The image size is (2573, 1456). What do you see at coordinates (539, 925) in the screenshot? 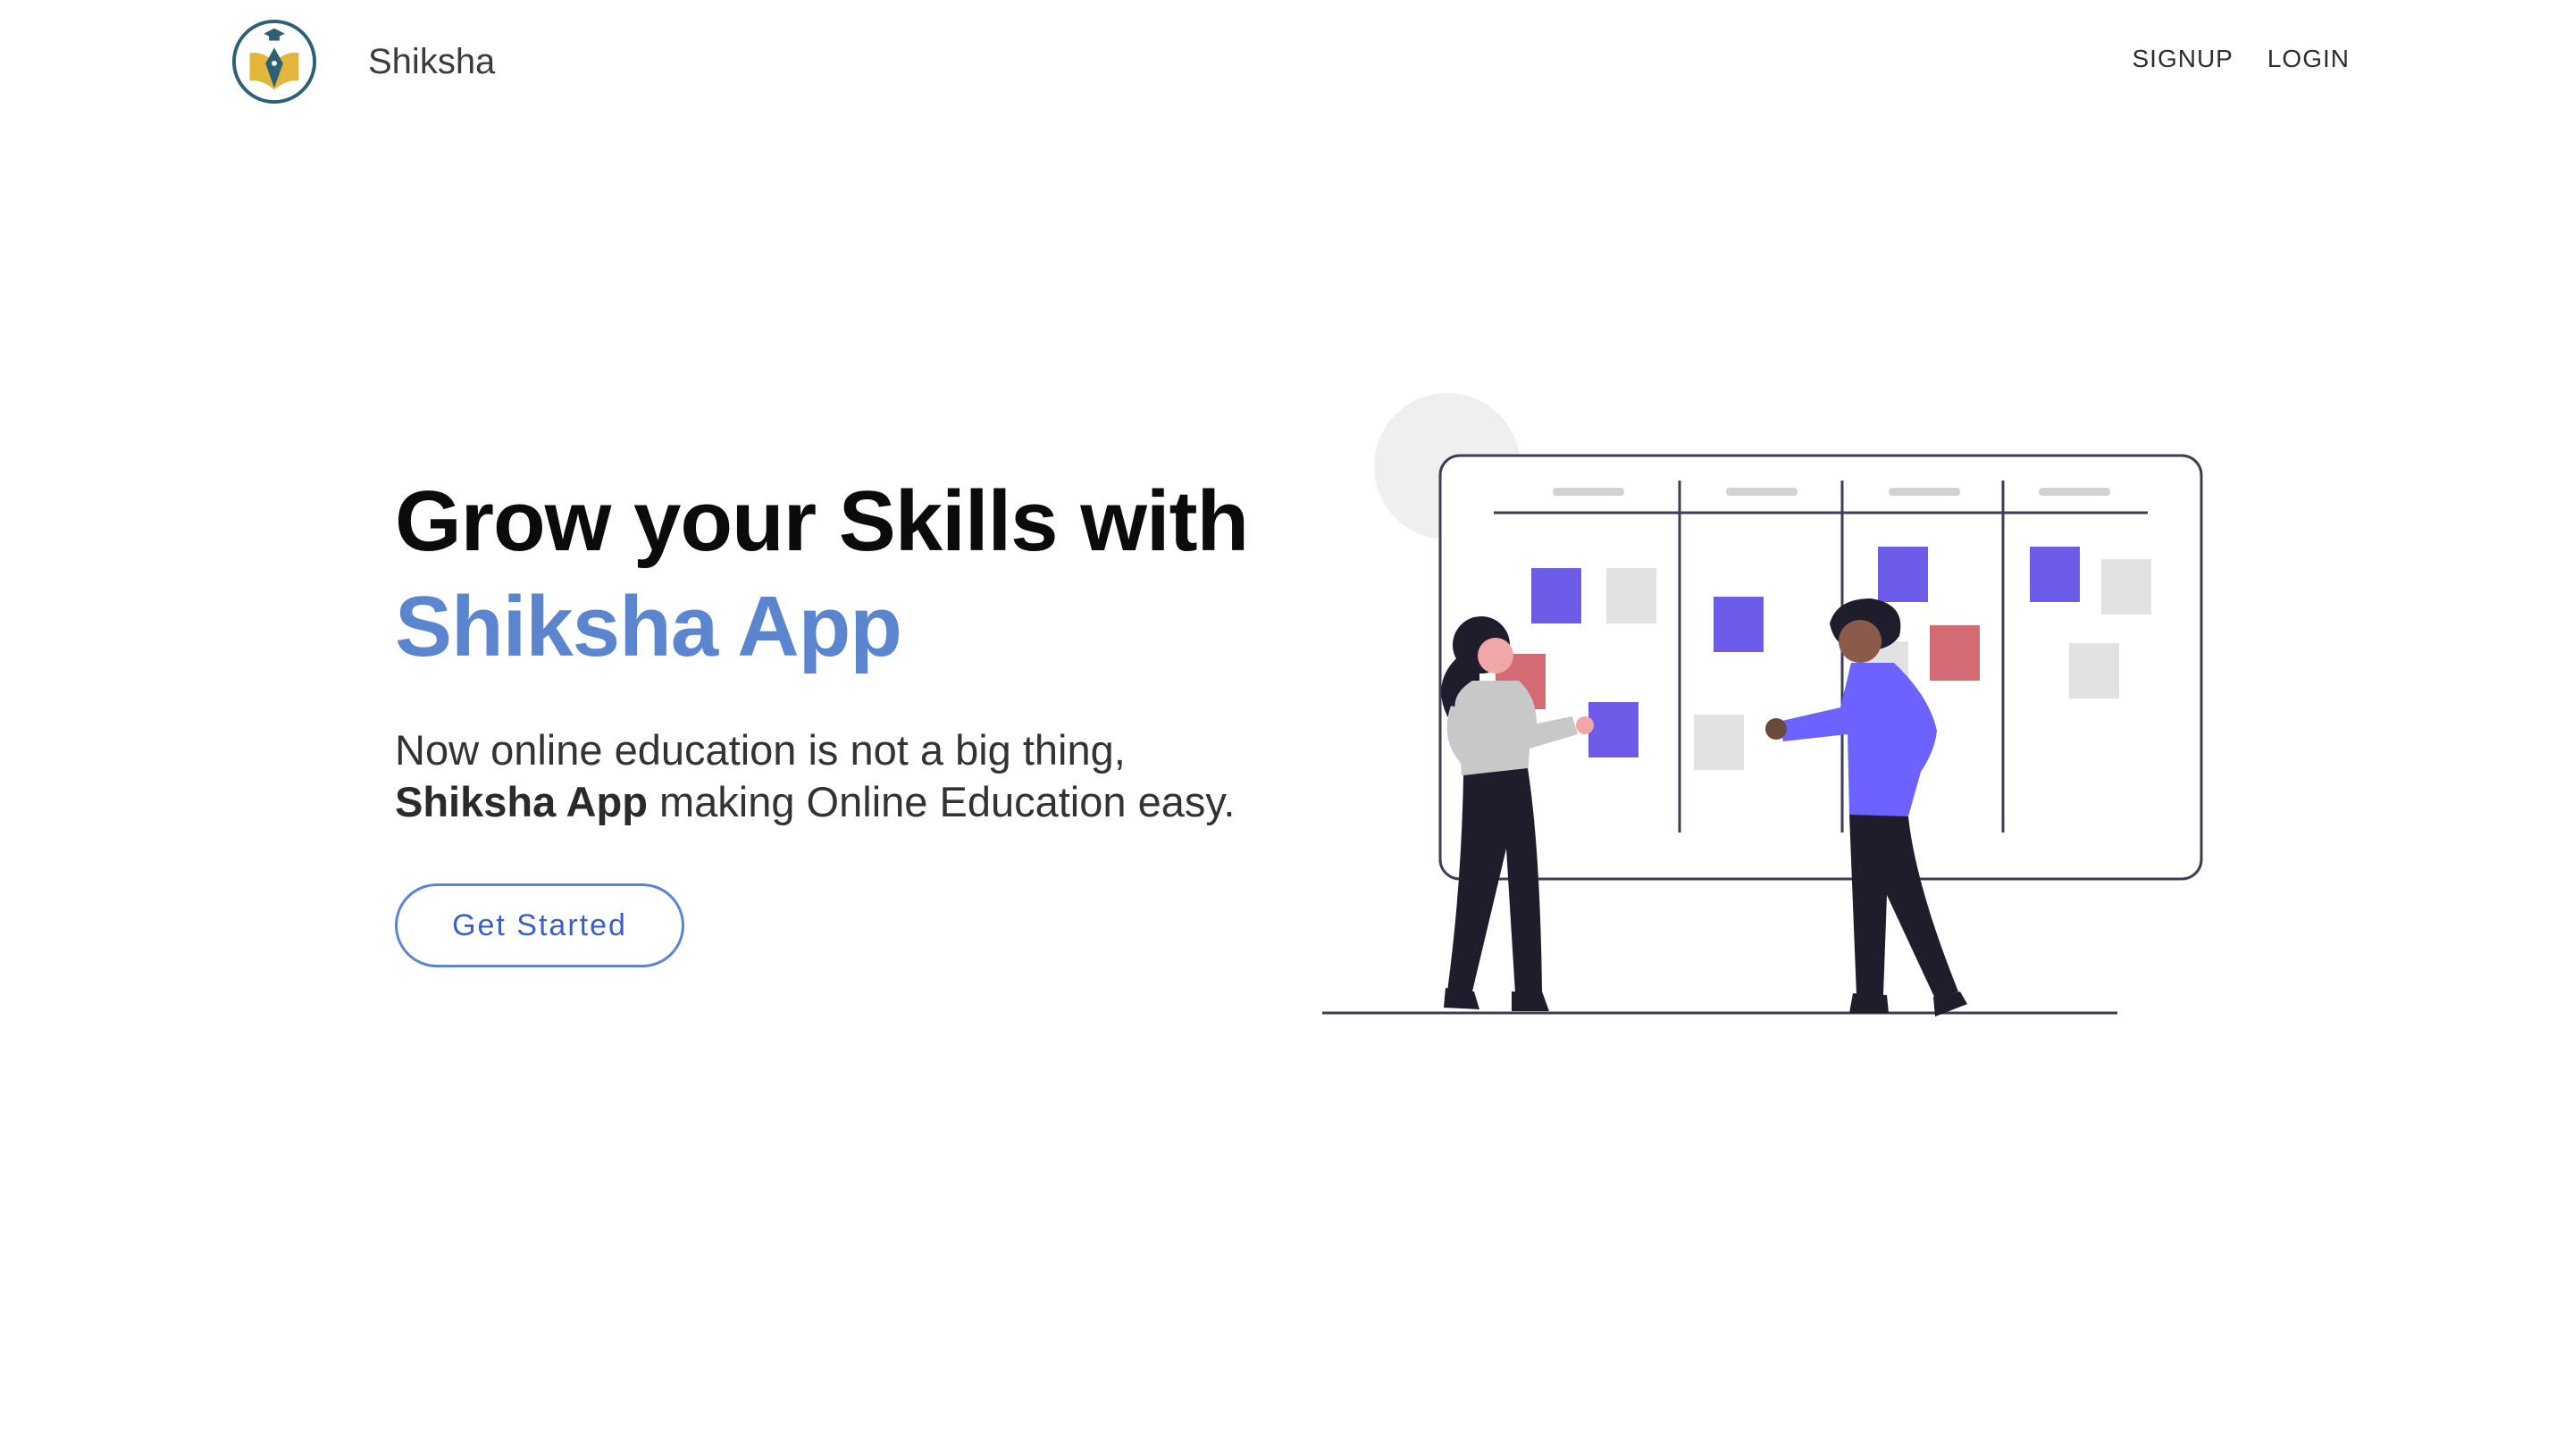
I see `get-started-button: Get Started` at bounding box center [539, 925].